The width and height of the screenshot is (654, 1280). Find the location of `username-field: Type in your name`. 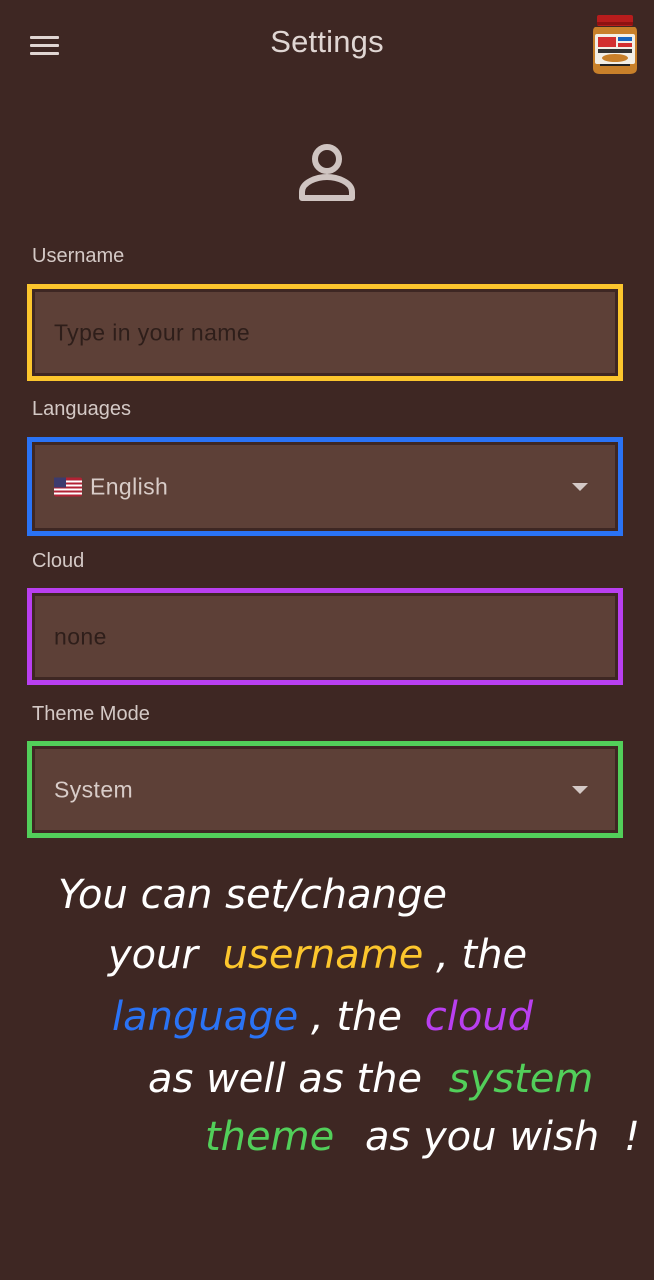

username-field: Type in your name is located at coordinates (325, 332).